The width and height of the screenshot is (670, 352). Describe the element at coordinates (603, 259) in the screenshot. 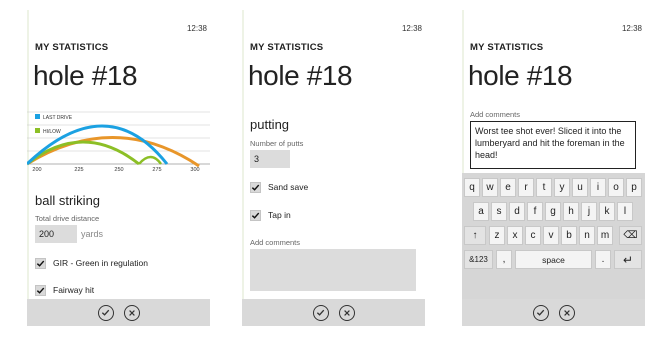

I see `key-period: .` at that location.